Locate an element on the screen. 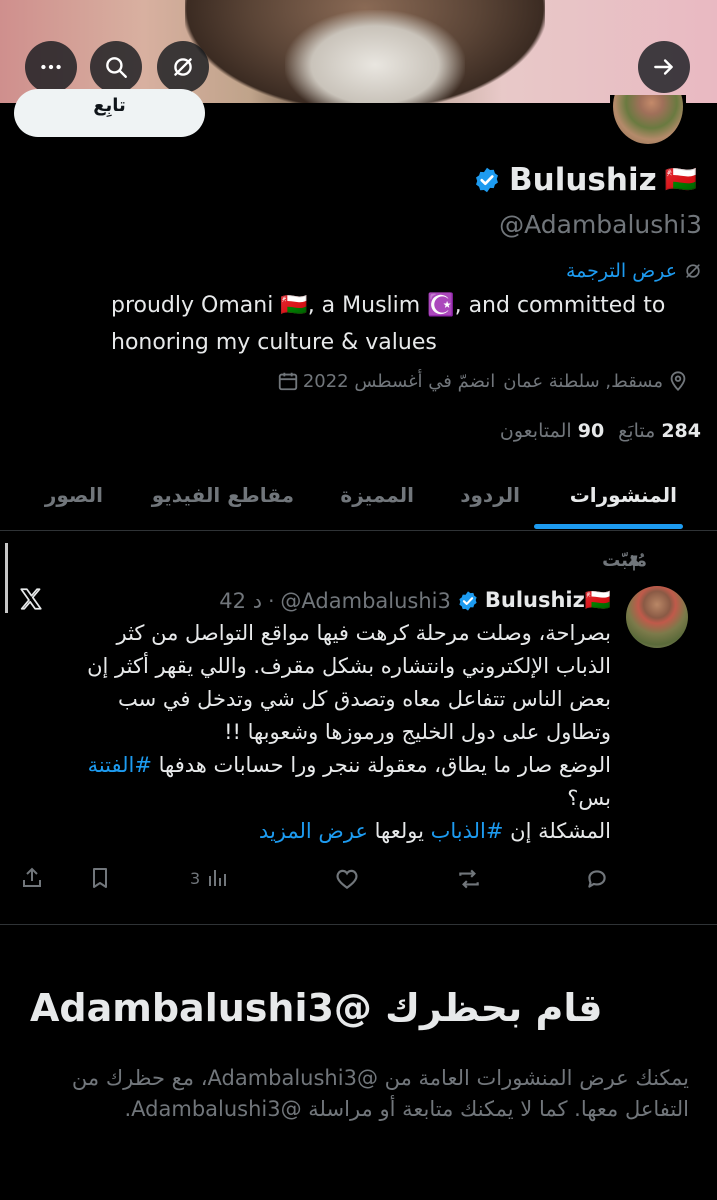  arrow-right-icon is located at coordinates (664, 67).